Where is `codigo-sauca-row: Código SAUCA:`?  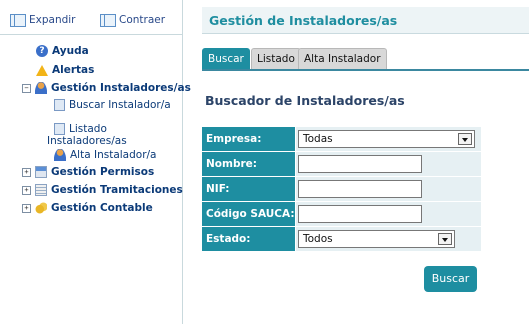
codigo-sauca-row: Código SAUCA: is located at coordinates (341, 214).